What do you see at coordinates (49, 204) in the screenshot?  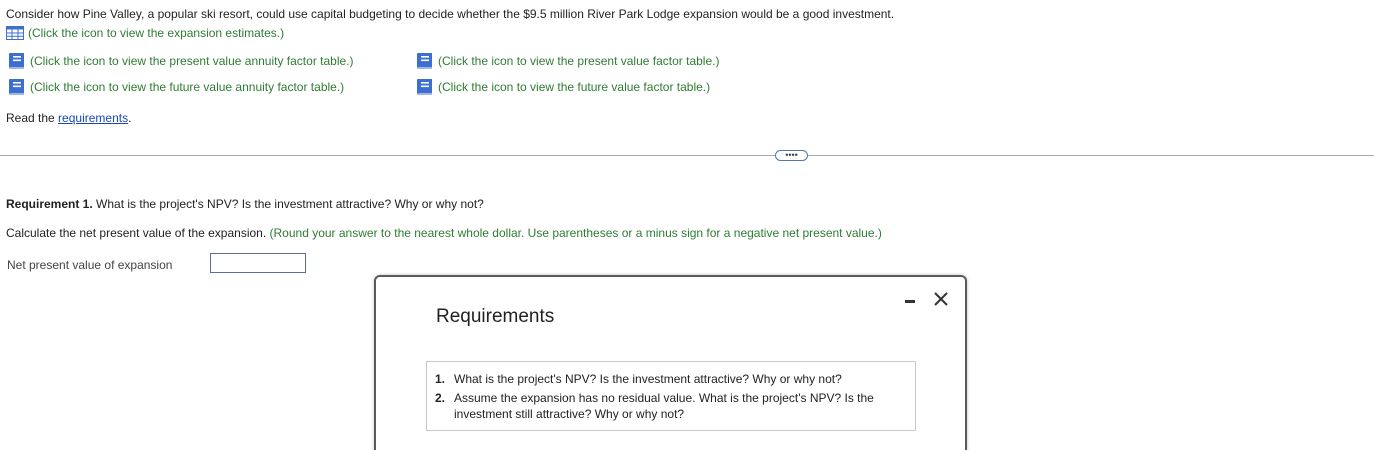 I see `requirement-1-label: Requirement 1.` at bounding box center [49, 204].